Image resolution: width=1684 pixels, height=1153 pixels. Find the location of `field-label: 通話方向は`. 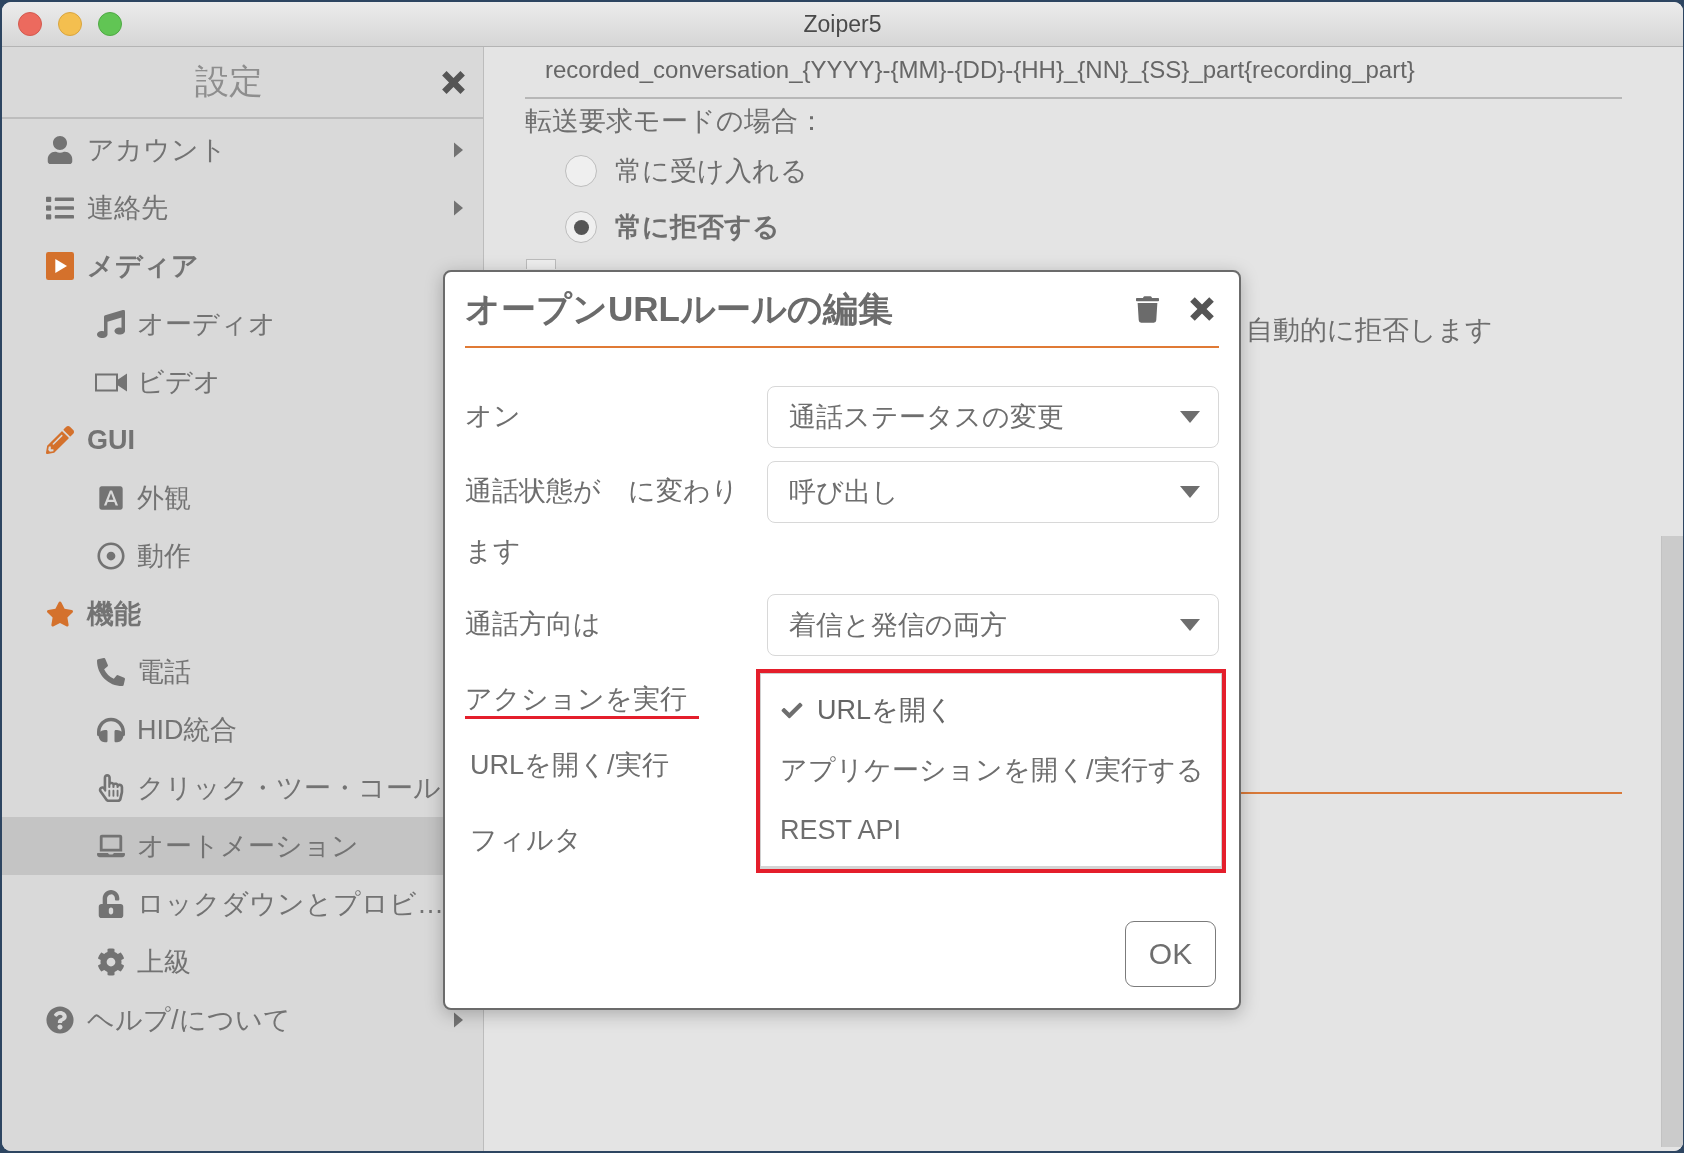

field-label: 通話方向は is located at coordinates (533, 624).